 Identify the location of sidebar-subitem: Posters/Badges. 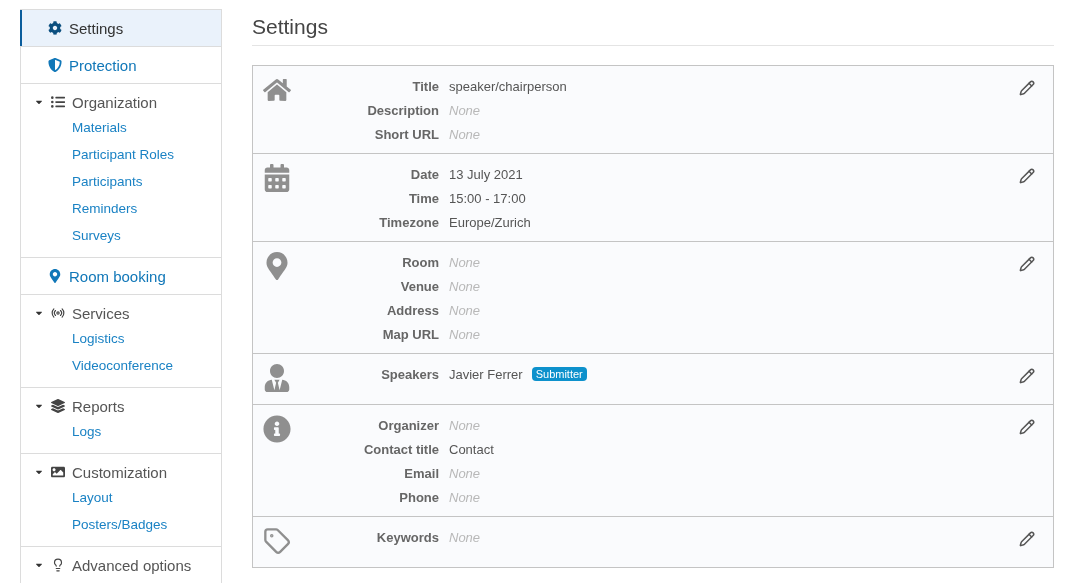
(146, 524).